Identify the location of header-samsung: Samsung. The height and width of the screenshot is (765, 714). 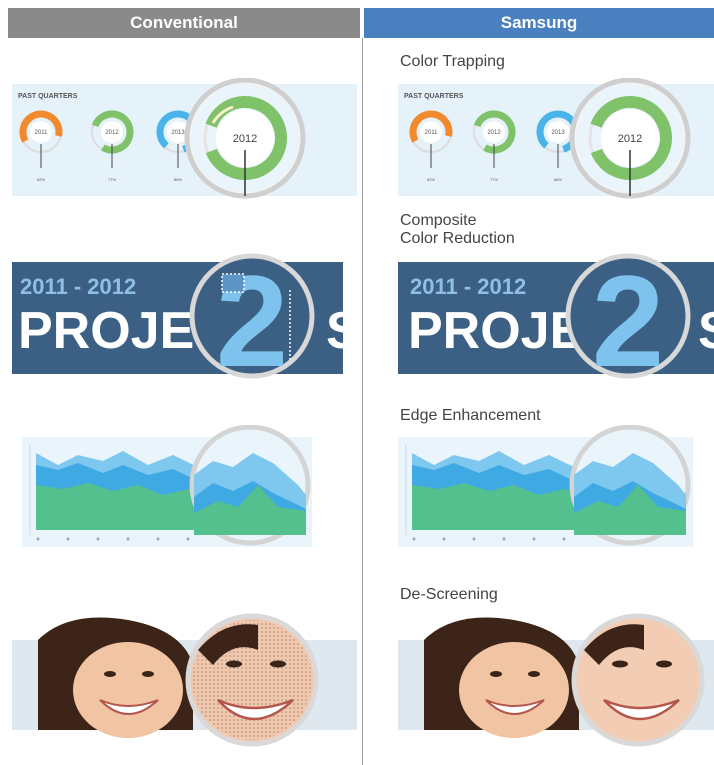
(539, 23).